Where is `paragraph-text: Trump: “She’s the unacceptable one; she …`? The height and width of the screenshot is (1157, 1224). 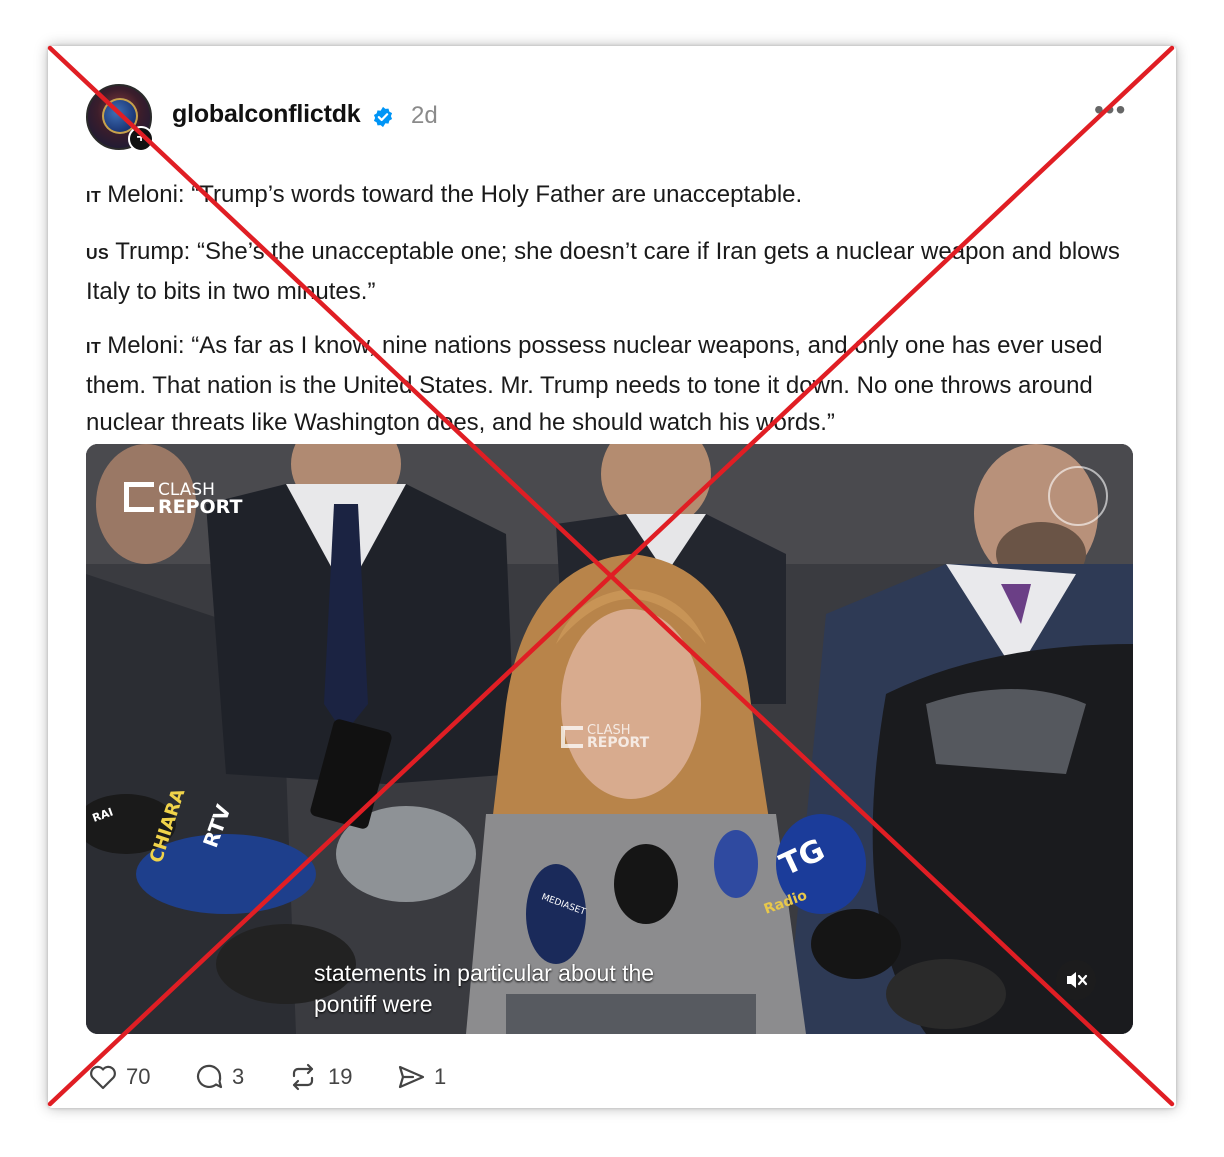 paragraph-text: Trump: “She’s the unacceptable one; she … is located at coordinates (603, 271).